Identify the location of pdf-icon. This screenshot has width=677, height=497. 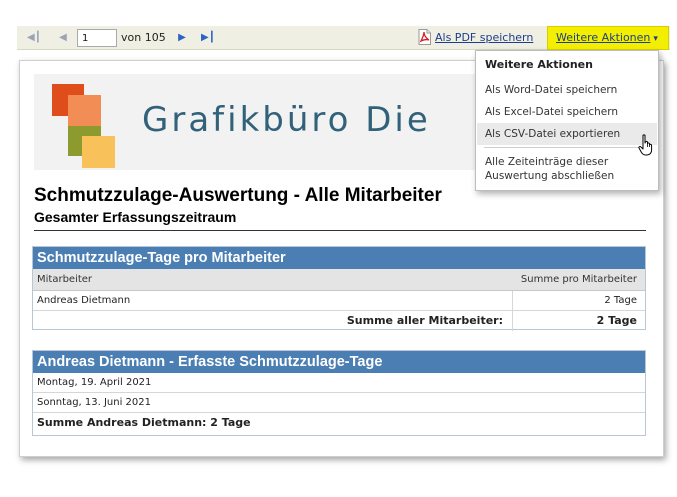
(424, 37).